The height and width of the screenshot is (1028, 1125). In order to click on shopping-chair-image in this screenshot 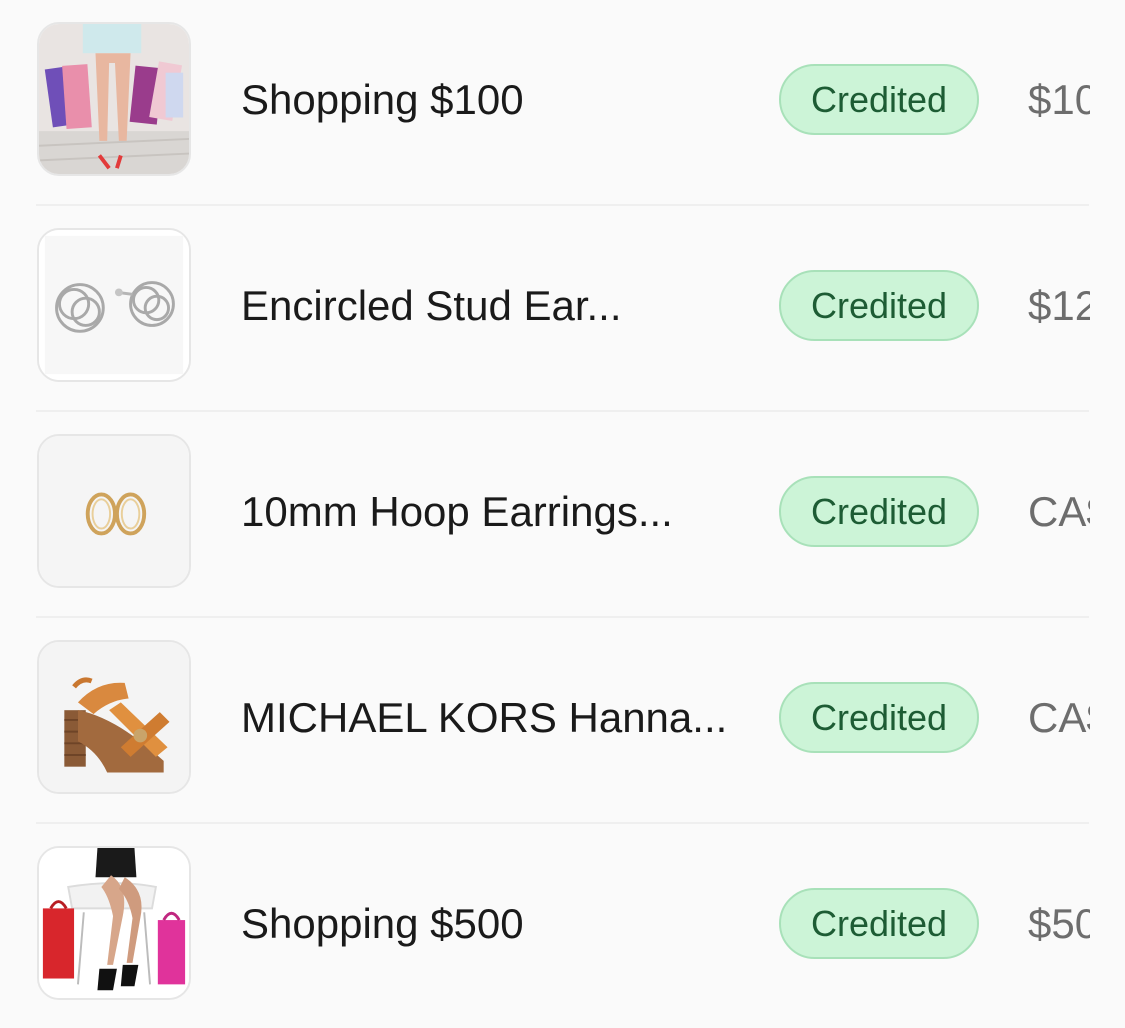, I will do `click(114, 923)`.